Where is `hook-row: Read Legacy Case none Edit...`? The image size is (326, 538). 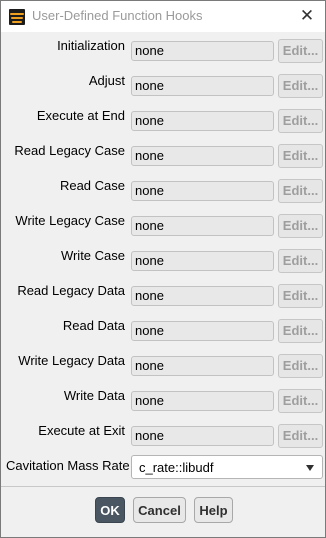 hook-row: Read Legacy Case none Edit... is located at coordinates (163, 158).